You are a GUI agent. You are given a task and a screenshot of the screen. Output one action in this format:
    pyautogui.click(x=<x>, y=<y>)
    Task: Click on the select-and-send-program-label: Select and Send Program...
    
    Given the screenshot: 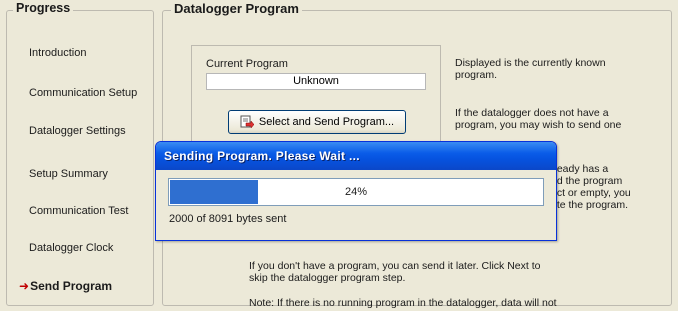 What is the action you would take?
    pyautogui.click(x=326, y=122)
    